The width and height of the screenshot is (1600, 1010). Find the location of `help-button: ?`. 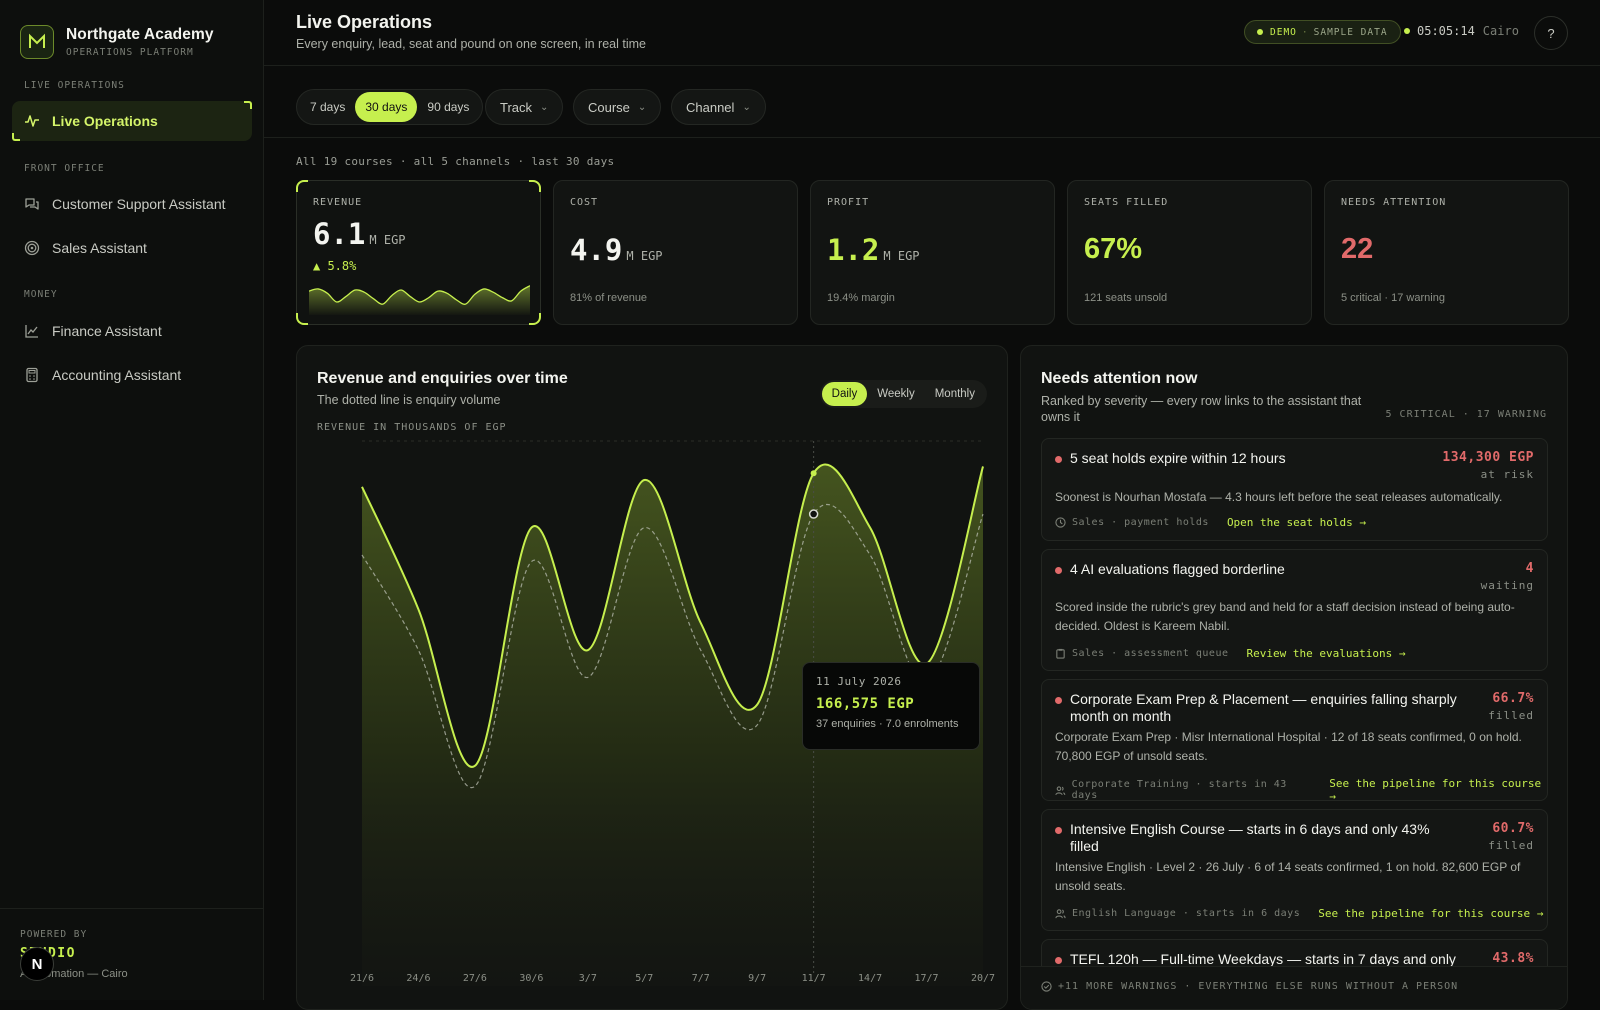

help-button: ? is located at coordinates (1551, 33).